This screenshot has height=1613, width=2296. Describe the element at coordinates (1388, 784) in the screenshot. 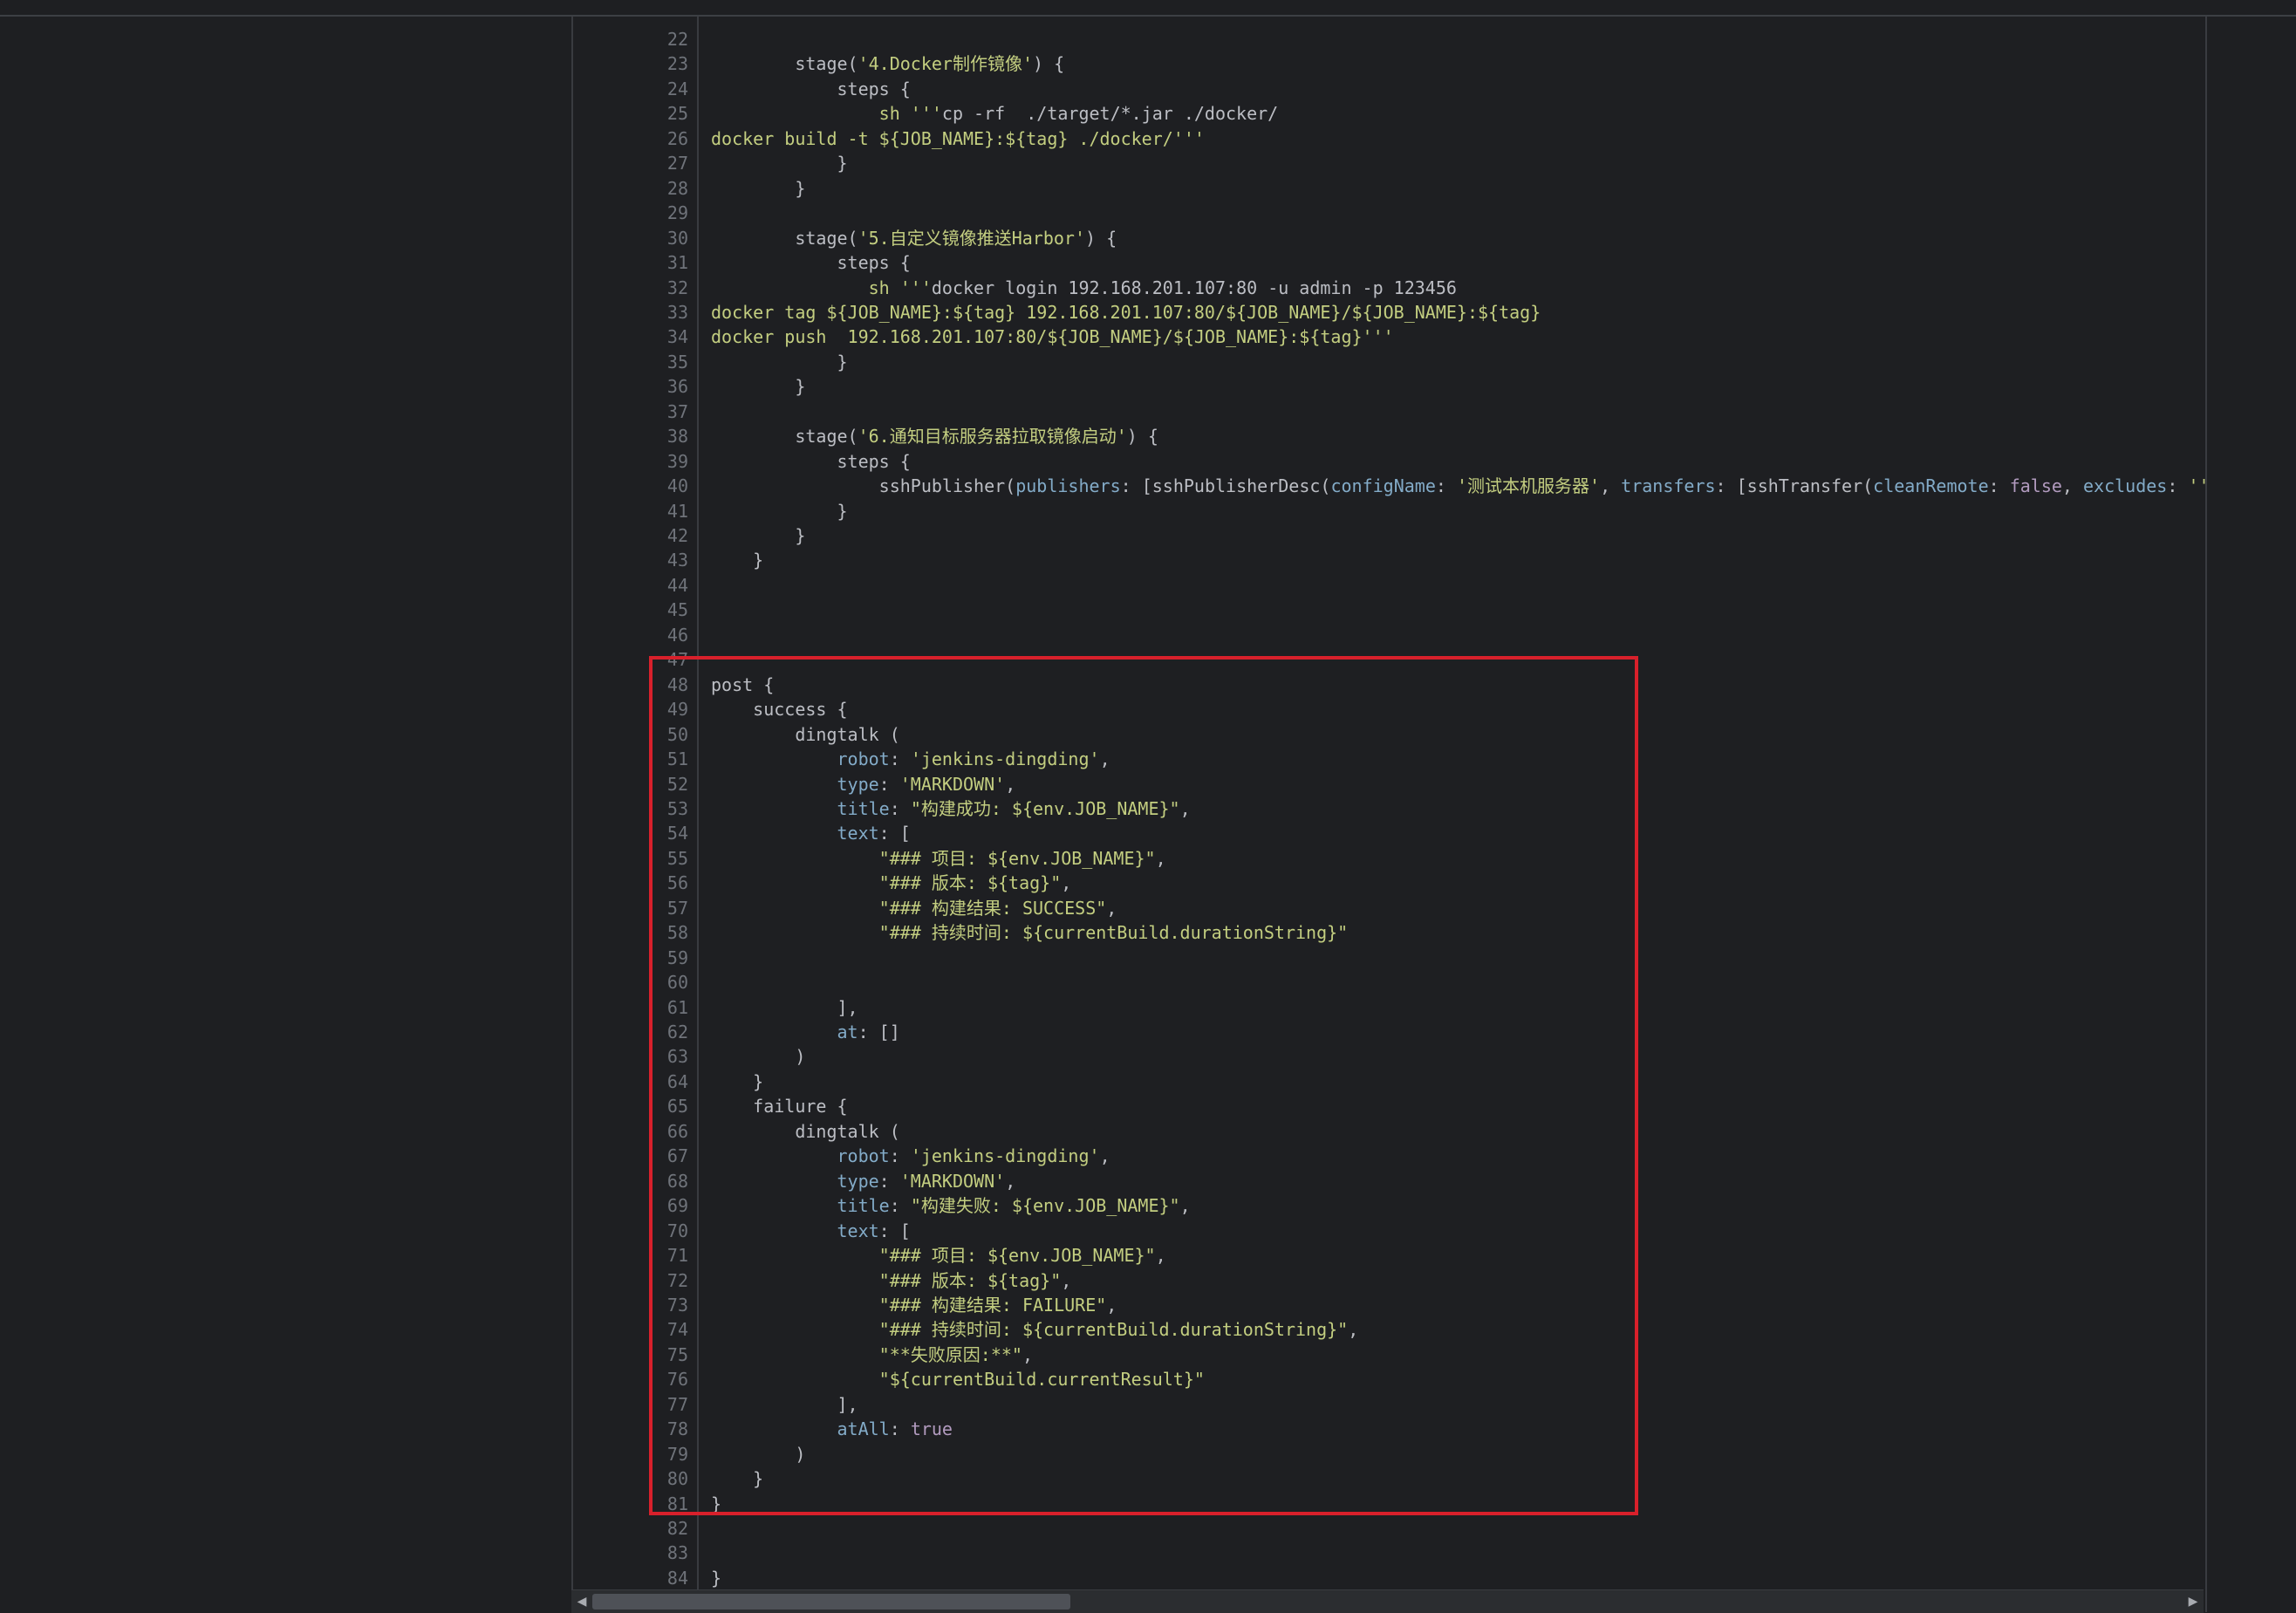

I see `code-line: 52 type: 'MARKDOWN',` at that location.